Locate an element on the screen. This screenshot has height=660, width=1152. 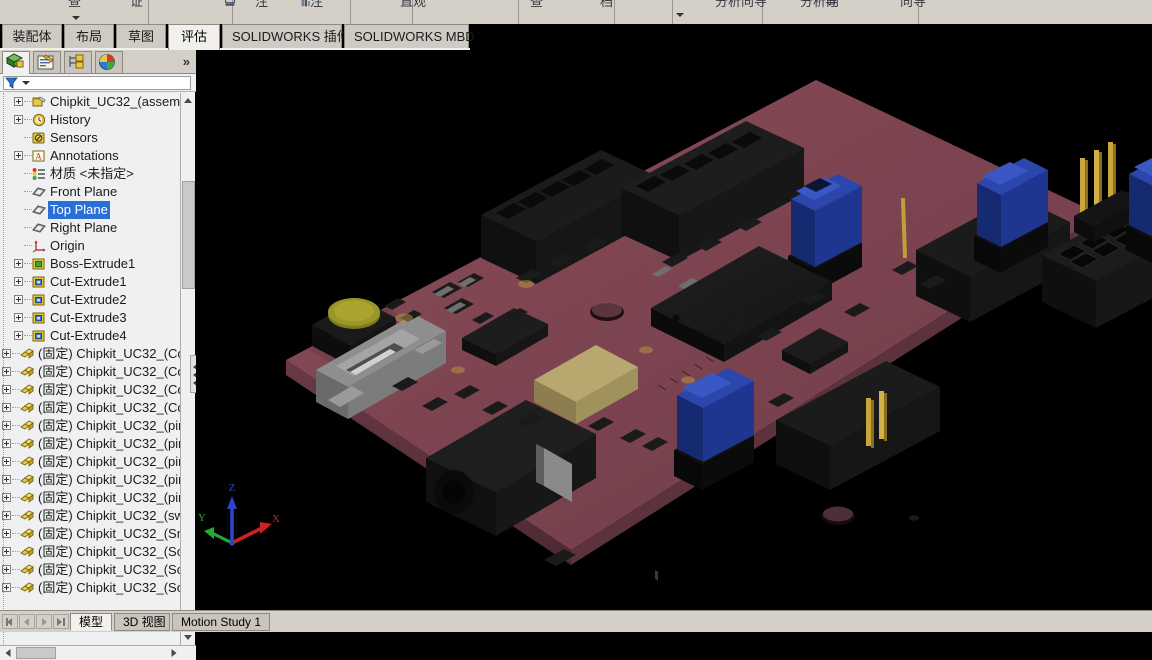
ribbon-command-label-9: 导 is located at coordinates (831, 5).